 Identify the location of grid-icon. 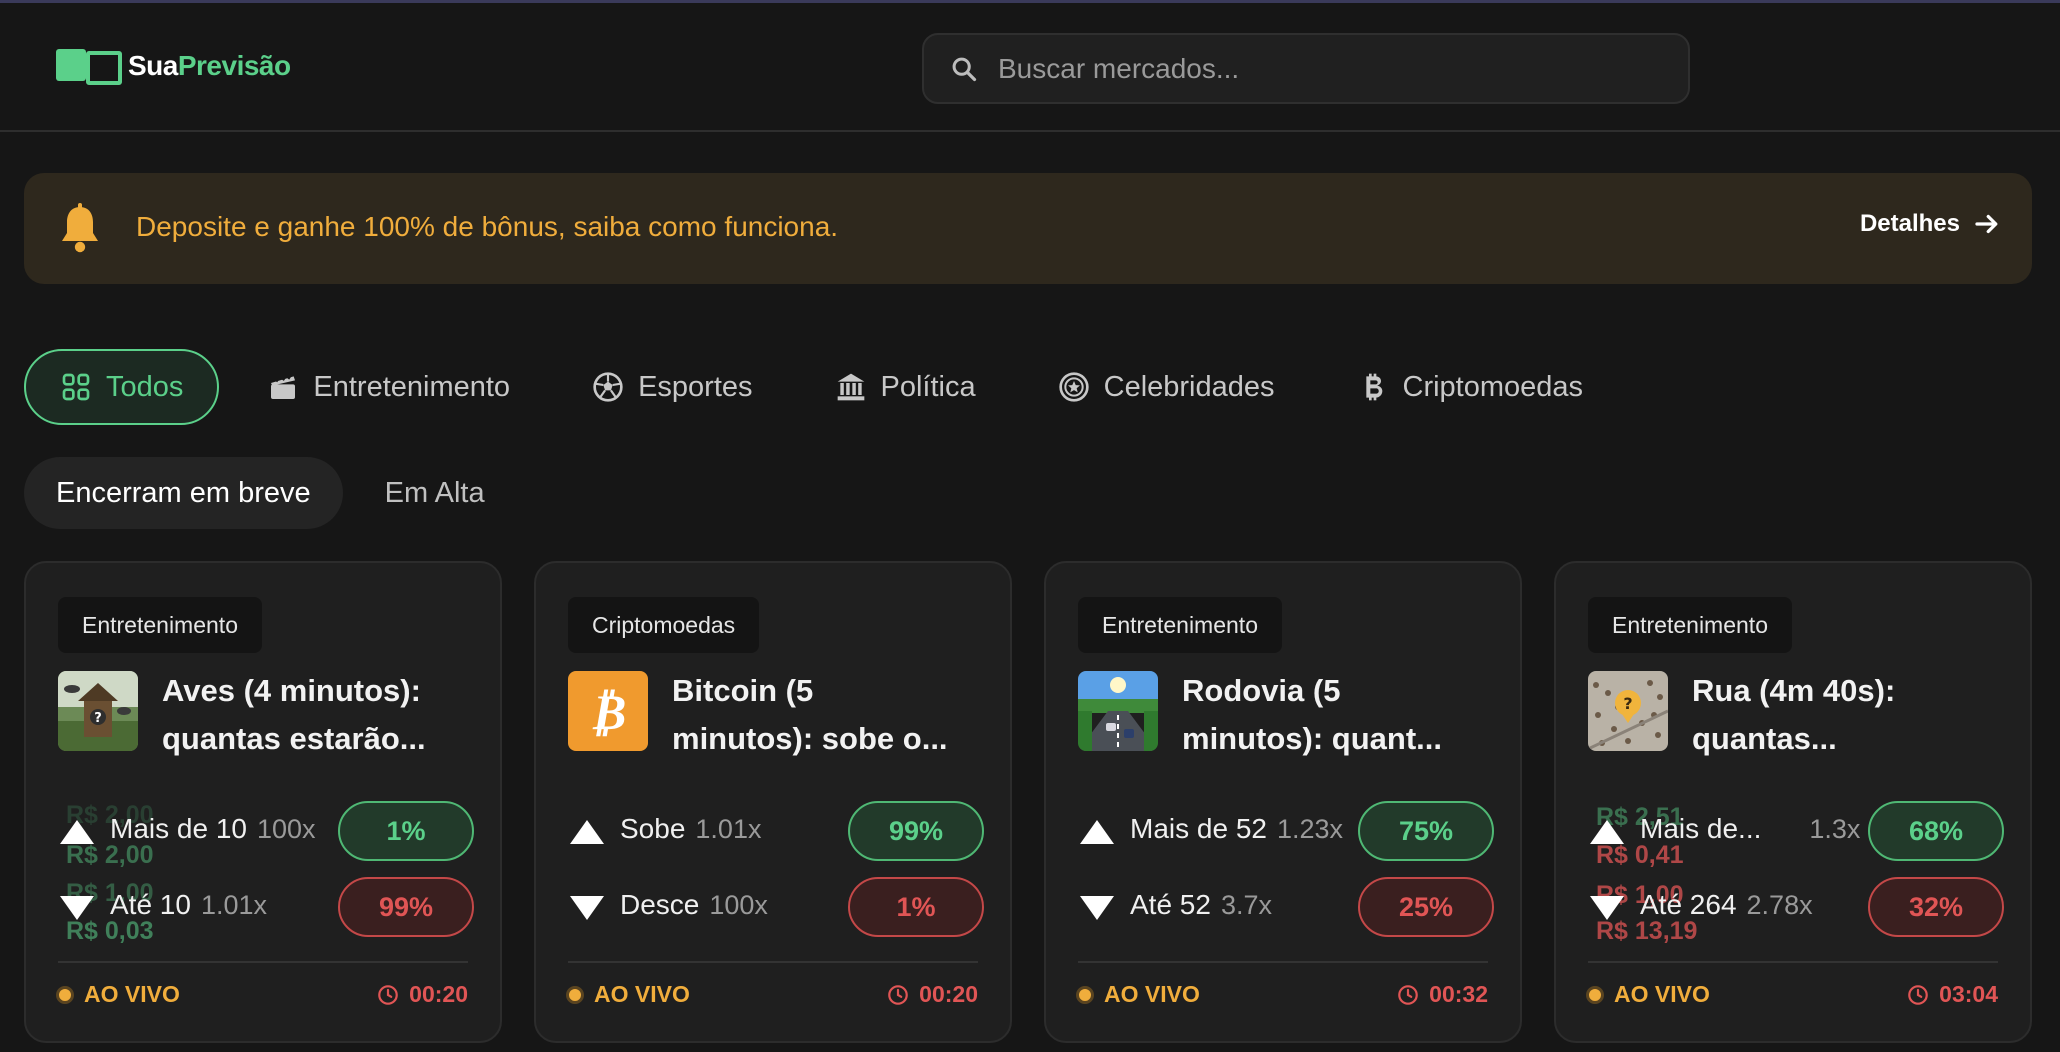
(76, 387).